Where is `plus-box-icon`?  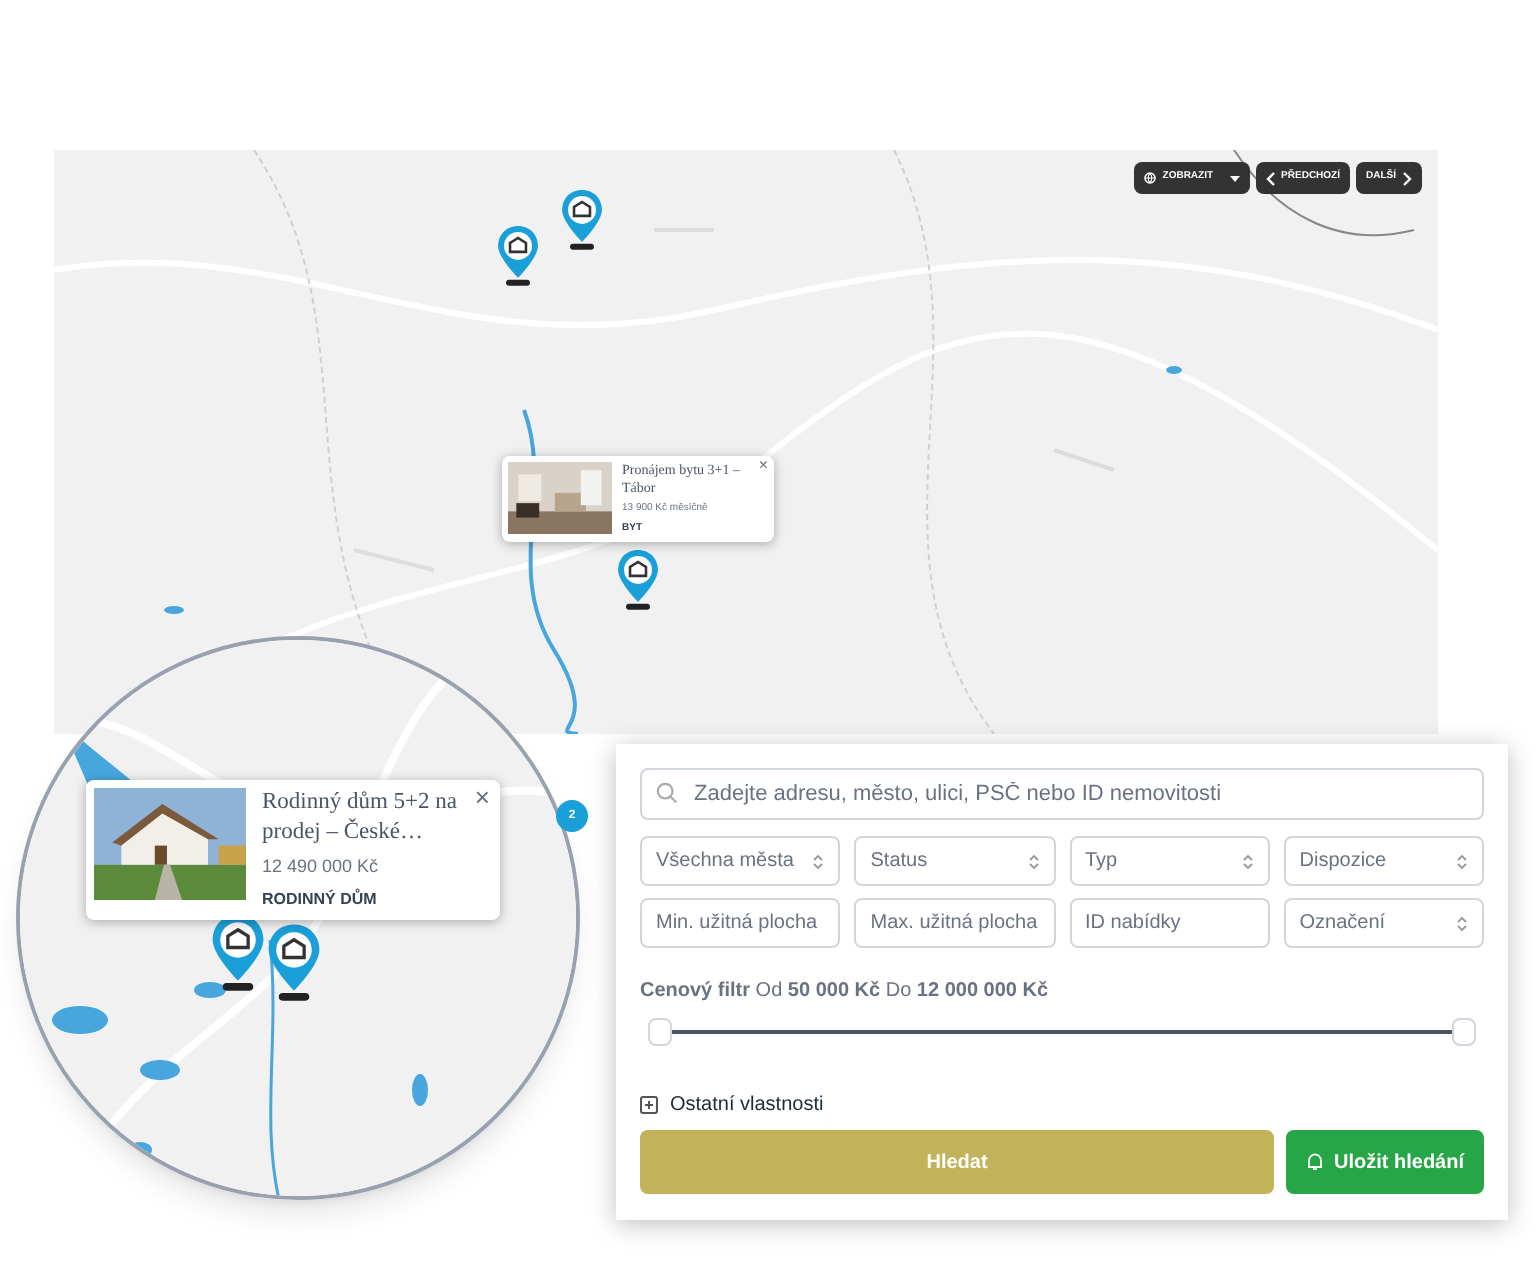 plus-box-icon is located at coordinates (649, 1105).